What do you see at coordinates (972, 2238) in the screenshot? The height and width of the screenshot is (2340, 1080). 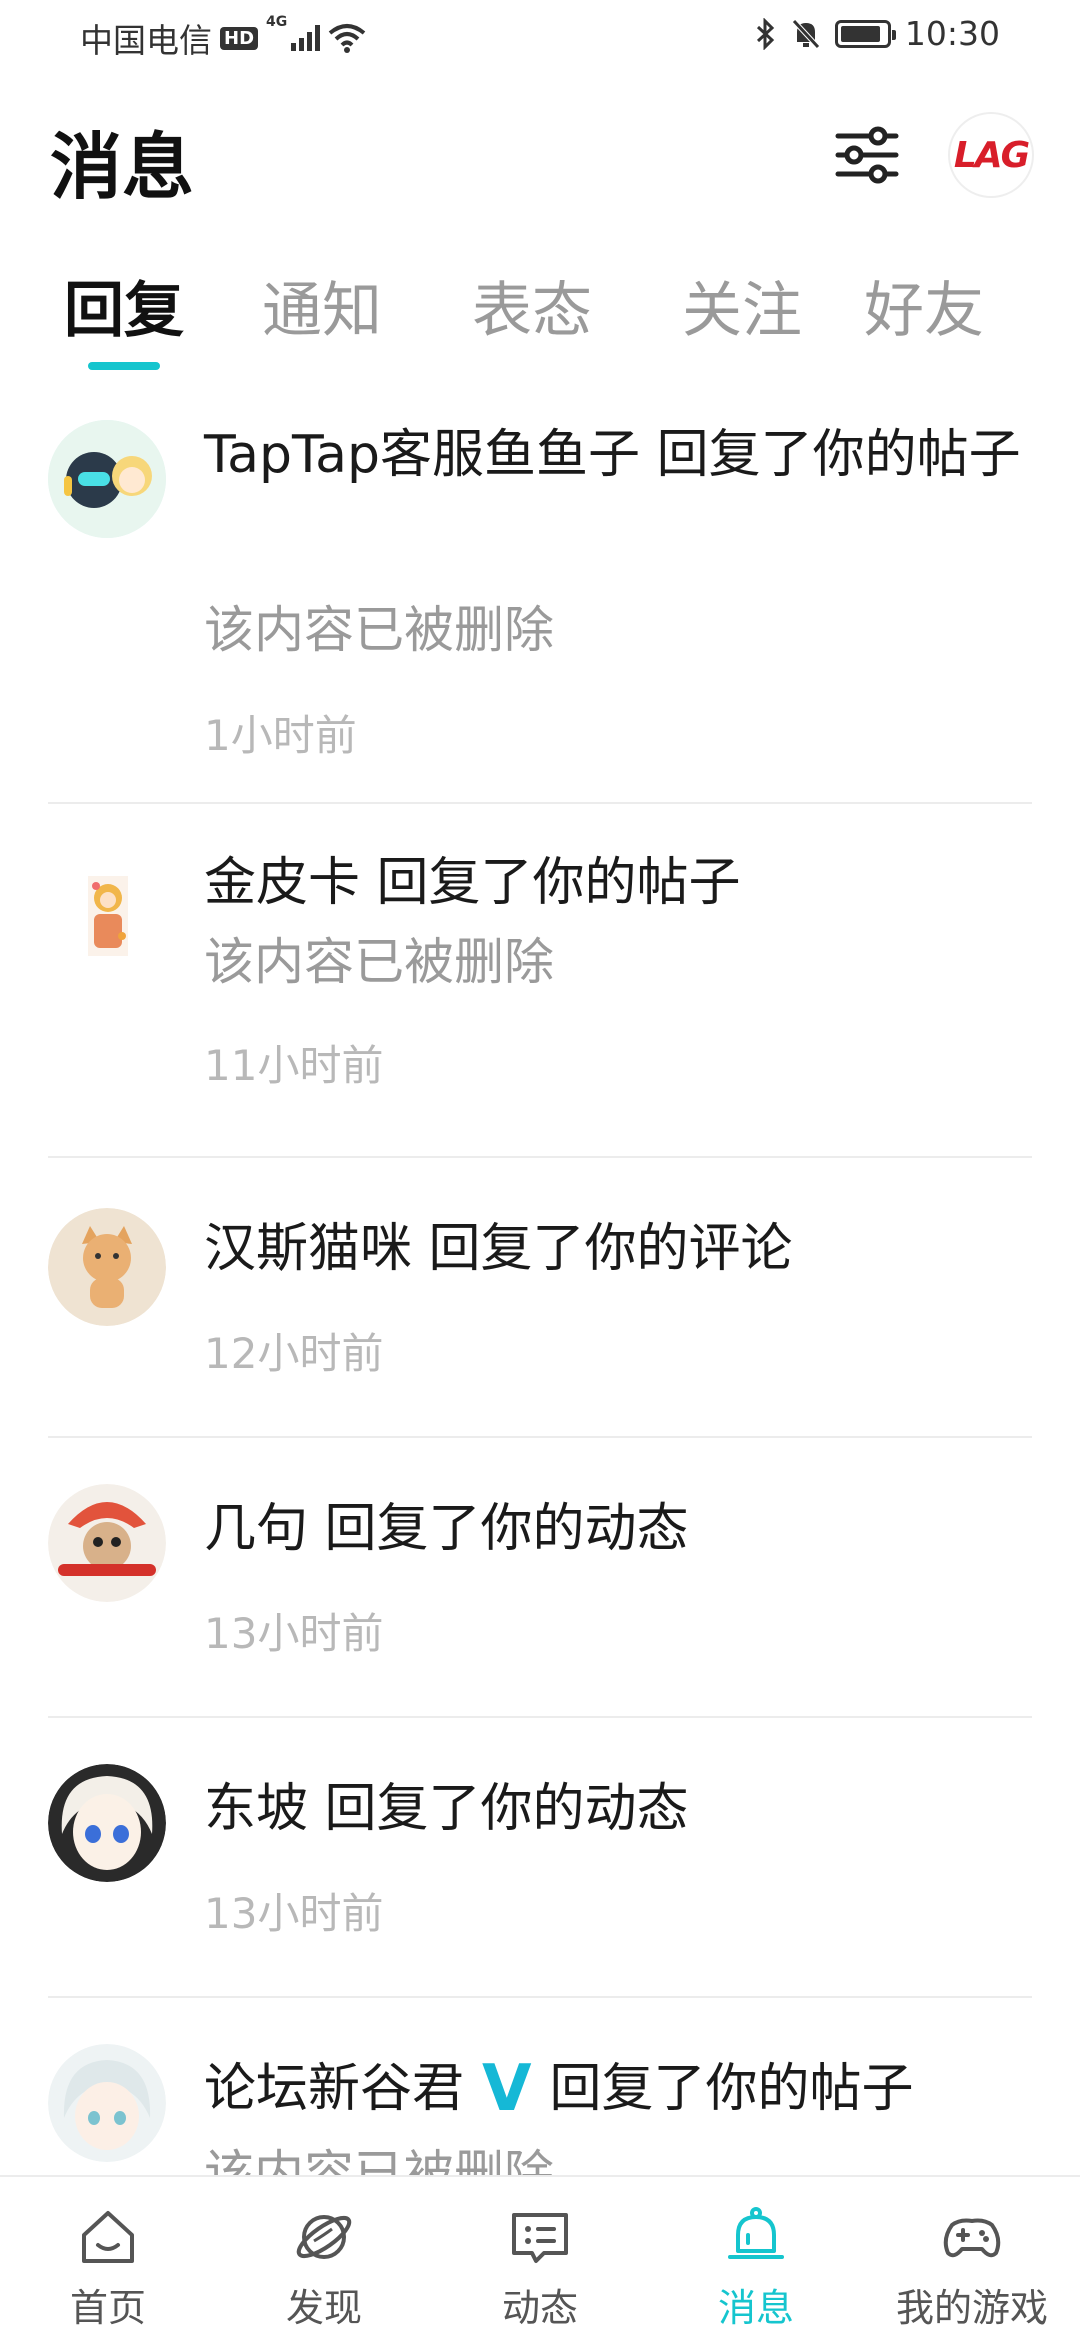 I see `gamepad-icon` at bounding box center [972, 2238].